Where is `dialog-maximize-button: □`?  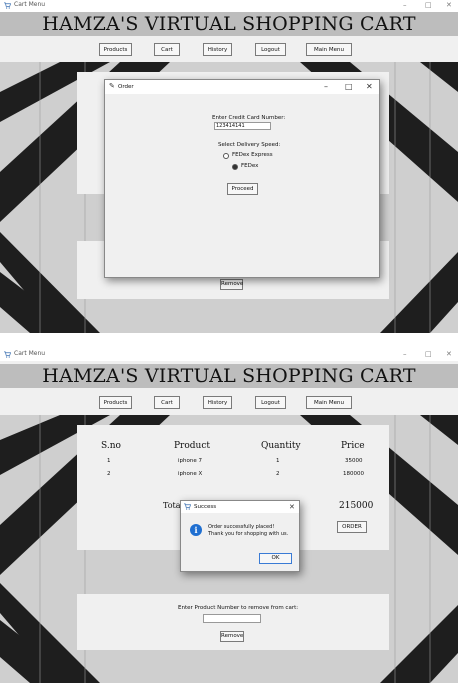
dialog-maximize-button: □ is located at coordinates (349, 87).